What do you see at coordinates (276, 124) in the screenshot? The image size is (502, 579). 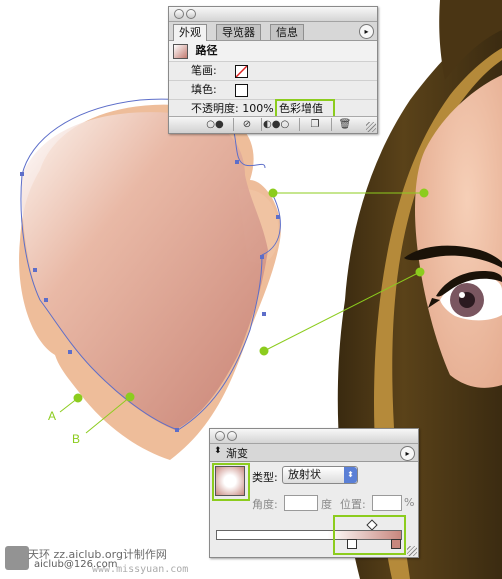 I see `reduce-to-basic-appearance-icon: ◐●○` at bounding box center [276, 124].